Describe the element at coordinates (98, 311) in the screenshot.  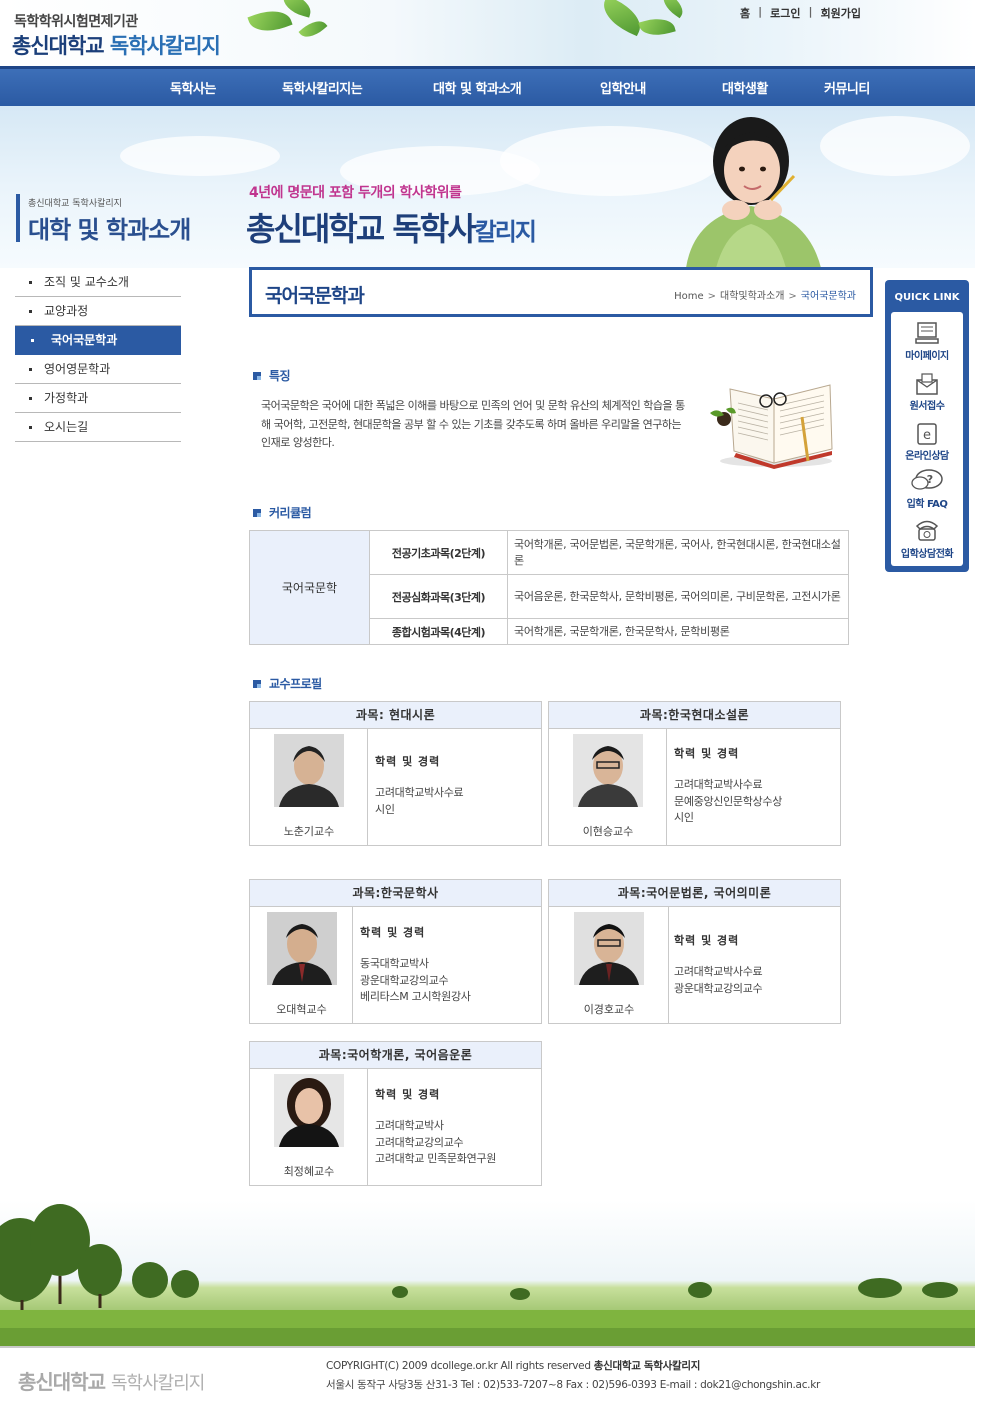
I see `side-item-liberal-arts: 교양과정` at that location.